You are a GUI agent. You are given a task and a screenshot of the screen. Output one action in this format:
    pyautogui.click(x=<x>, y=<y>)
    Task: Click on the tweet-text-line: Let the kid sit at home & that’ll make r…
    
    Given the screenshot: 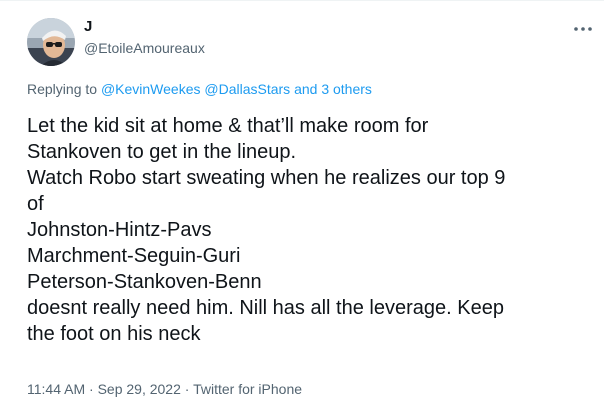 What is the action you would take?
    pyautogui.click(x=228, y=126)
    